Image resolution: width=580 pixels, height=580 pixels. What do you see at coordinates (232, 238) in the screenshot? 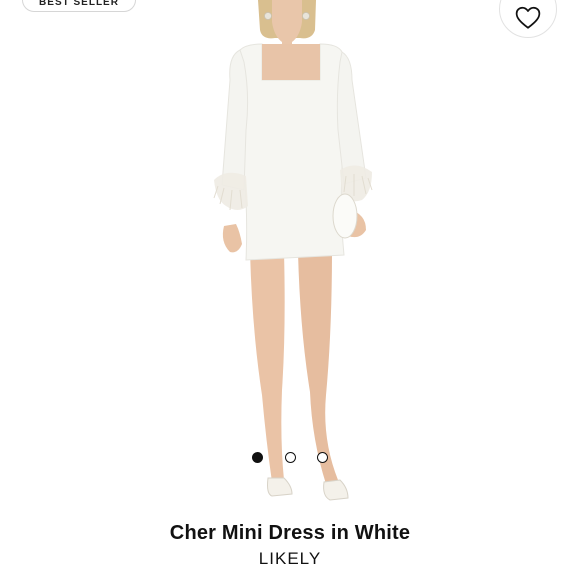
I see `model-left-hand` at bounding box center [232, 238].